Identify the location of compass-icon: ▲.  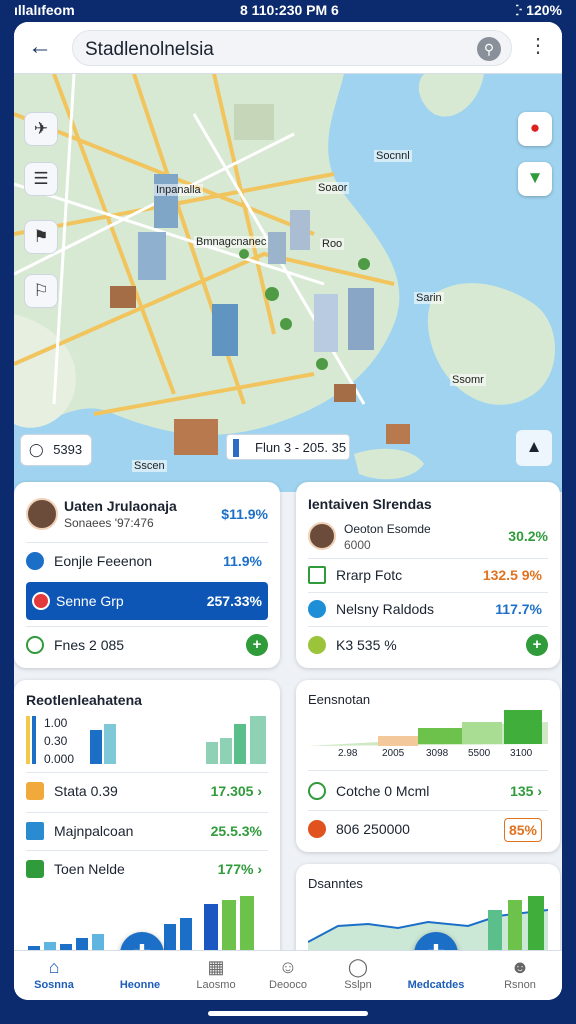
(534, 448).